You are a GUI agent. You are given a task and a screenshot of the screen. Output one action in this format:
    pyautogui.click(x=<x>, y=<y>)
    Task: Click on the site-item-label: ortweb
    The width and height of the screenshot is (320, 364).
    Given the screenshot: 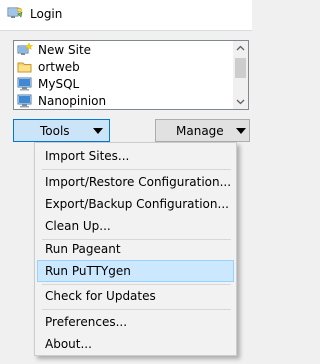 What is the action you would take?
    pyautogui.click(x=59, y=66)
    